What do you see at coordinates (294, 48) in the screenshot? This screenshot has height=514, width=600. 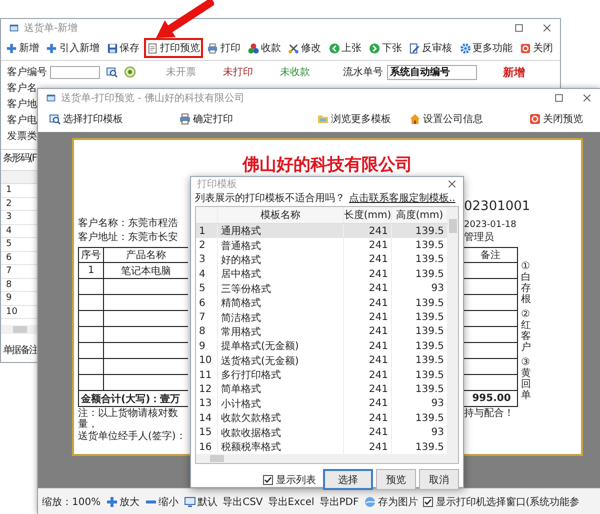 I see `tools-icon` at bounding box center [294, 48].